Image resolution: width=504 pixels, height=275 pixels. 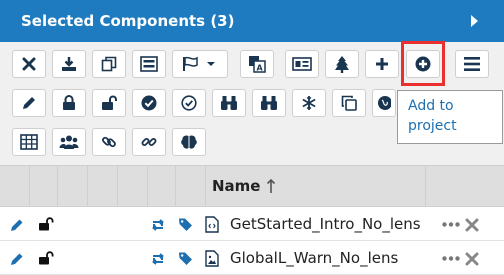 What do you see at coordinates (423, 63) in the screenshot?
I see `add-to-project-highlight` at bounding box center [423, 63].